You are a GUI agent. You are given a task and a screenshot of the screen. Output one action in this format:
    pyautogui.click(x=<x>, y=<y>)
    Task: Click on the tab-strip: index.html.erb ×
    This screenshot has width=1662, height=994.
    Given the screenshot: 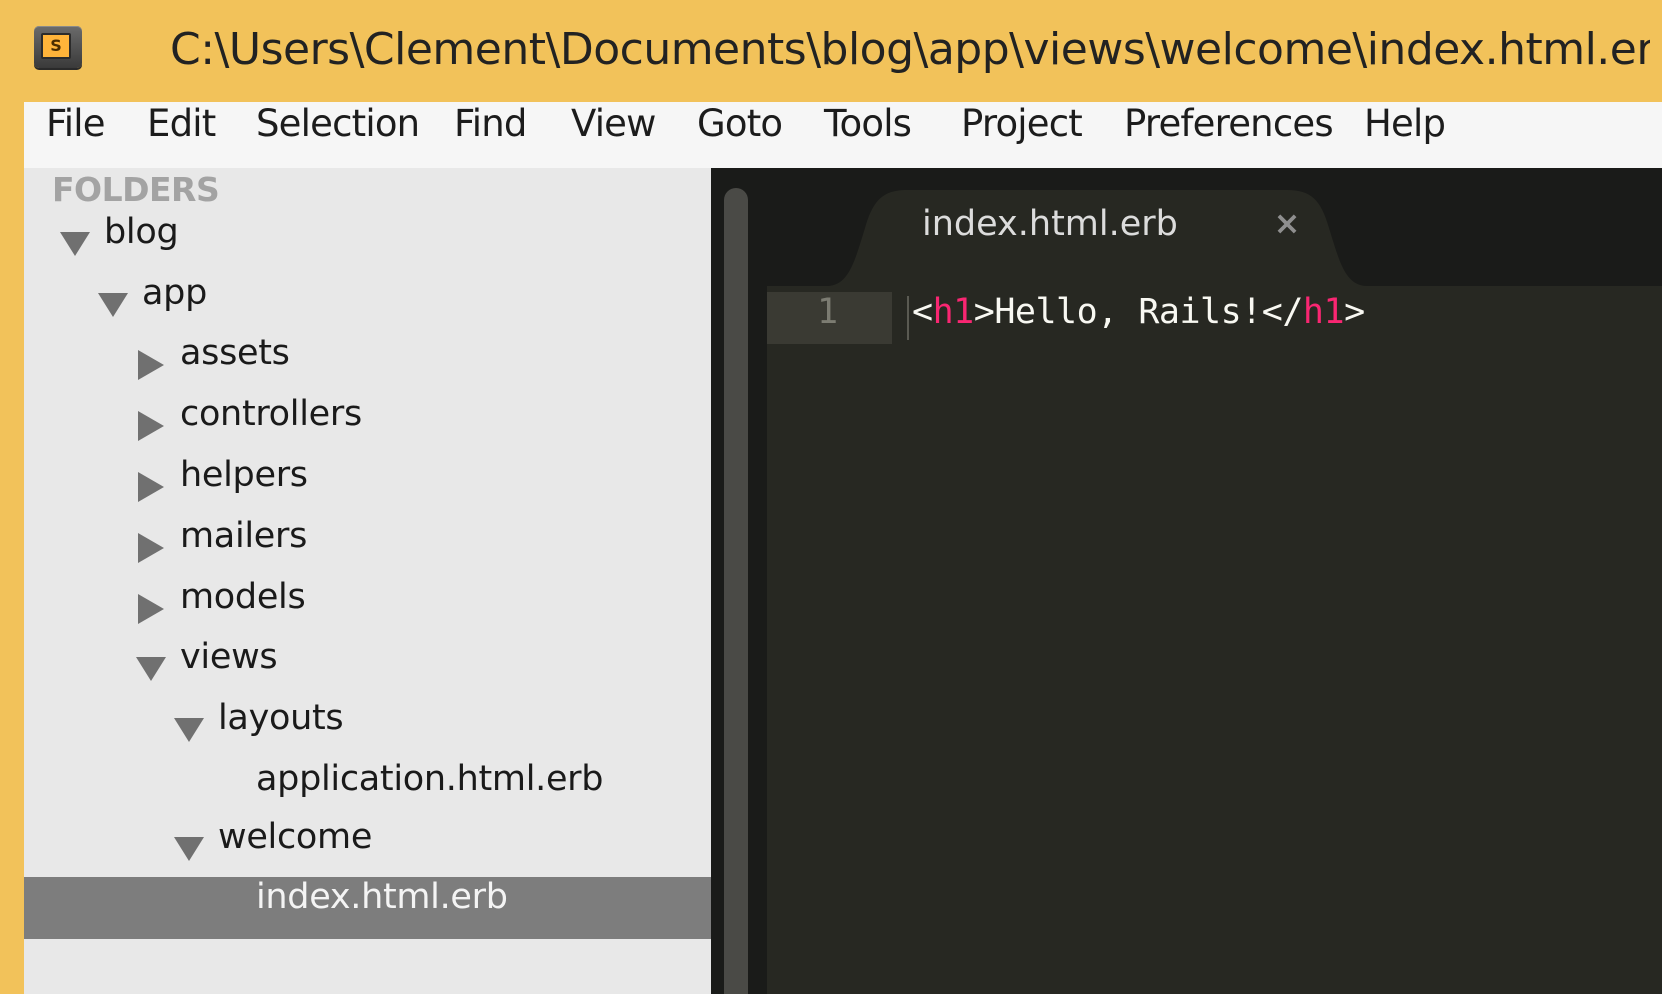 What is the action you would take?
    pyautogui.click(x=1214, y=227)
    